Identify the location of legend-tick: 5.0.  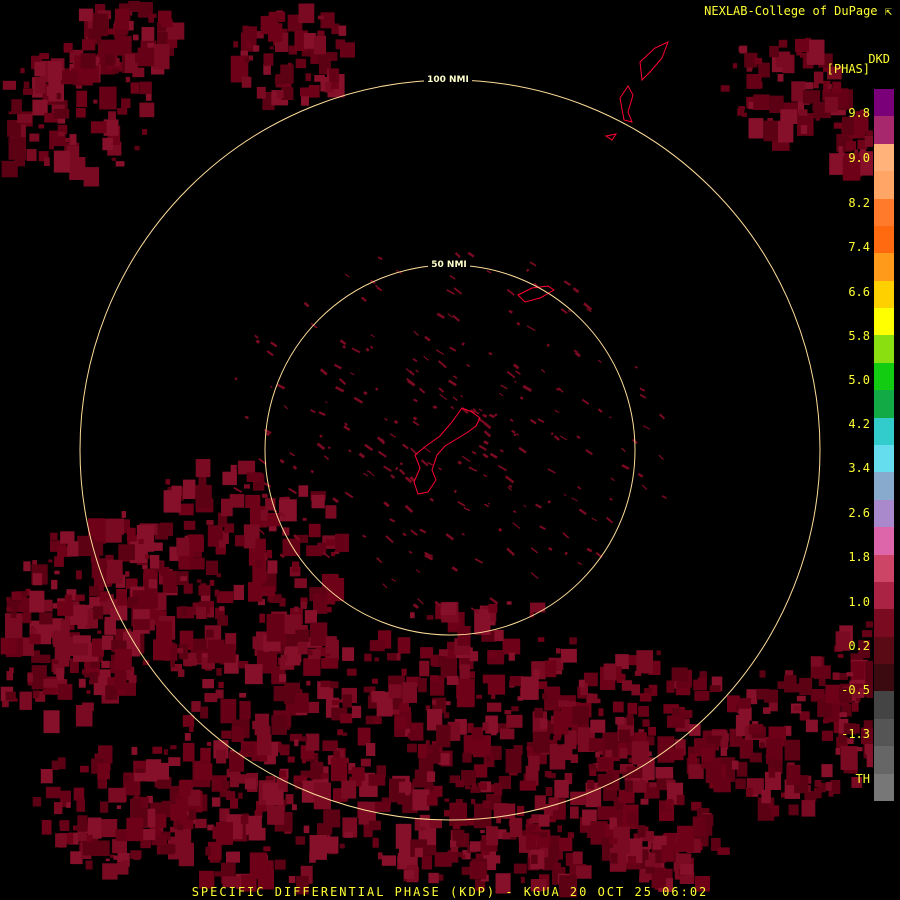
(859, 380).